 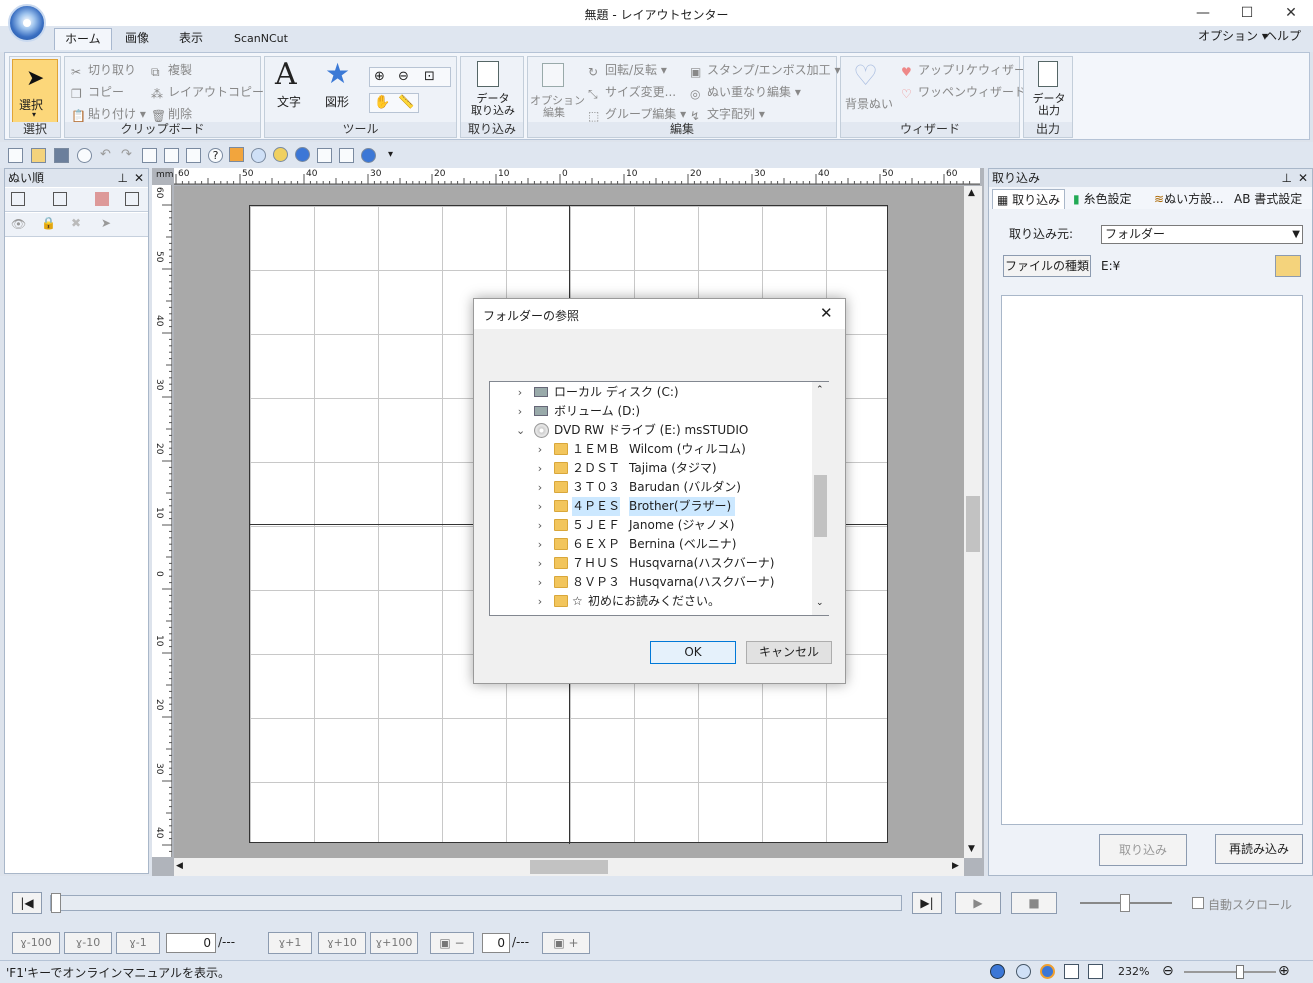 What do you see at coordinates (637, 114) in the screenshot?
I see `group-edit-button: ⬚ グループ編集 ▾` at bounding box center [637, 114].